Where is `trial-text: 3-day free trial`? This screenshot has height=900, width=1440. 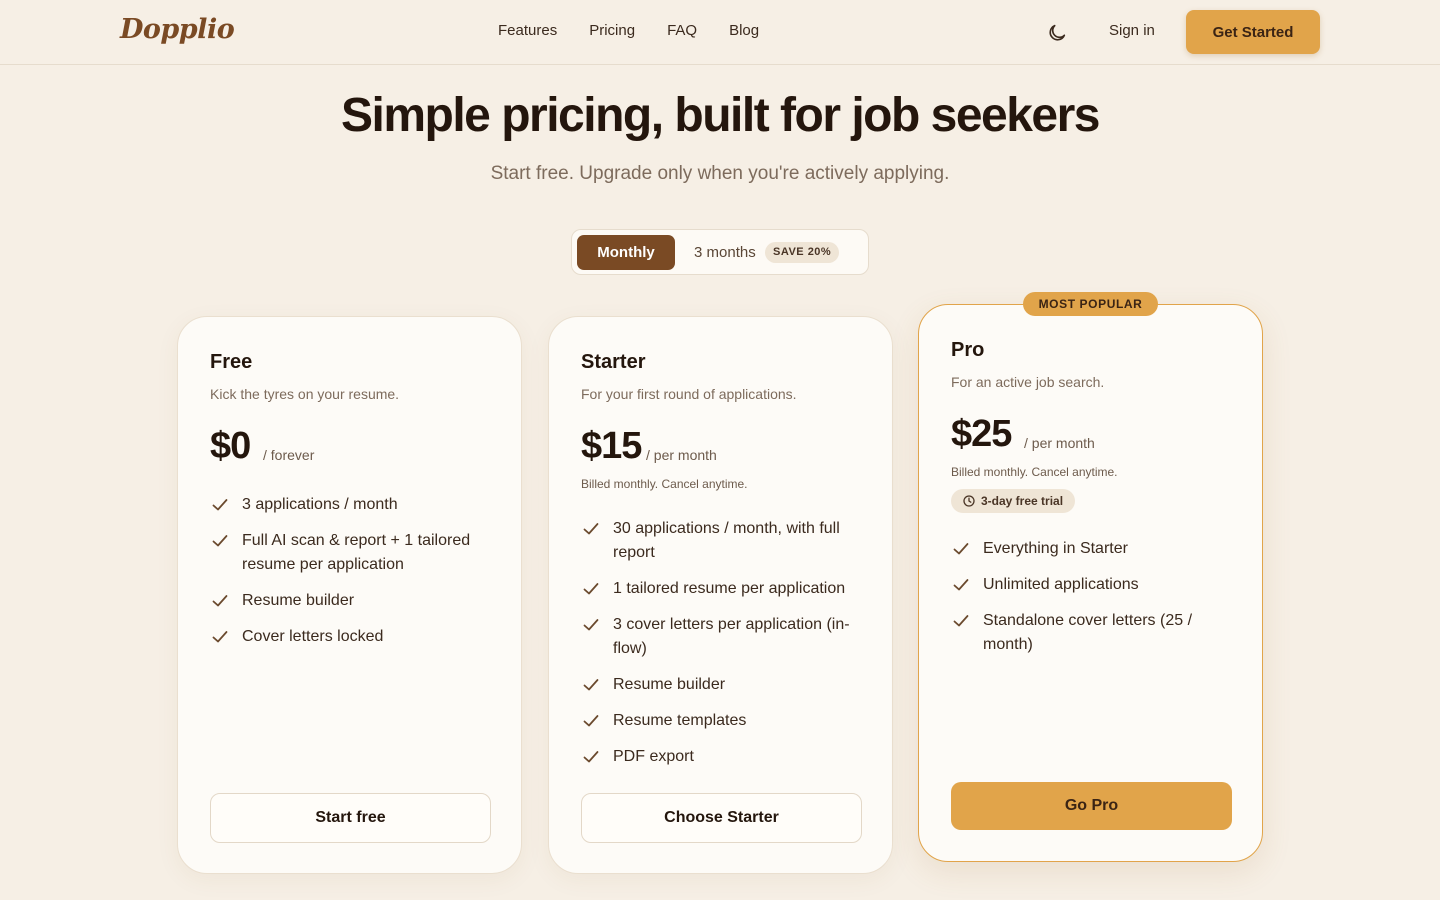
trial-text: 3-day free trial is located at coordinates (1022, 501).